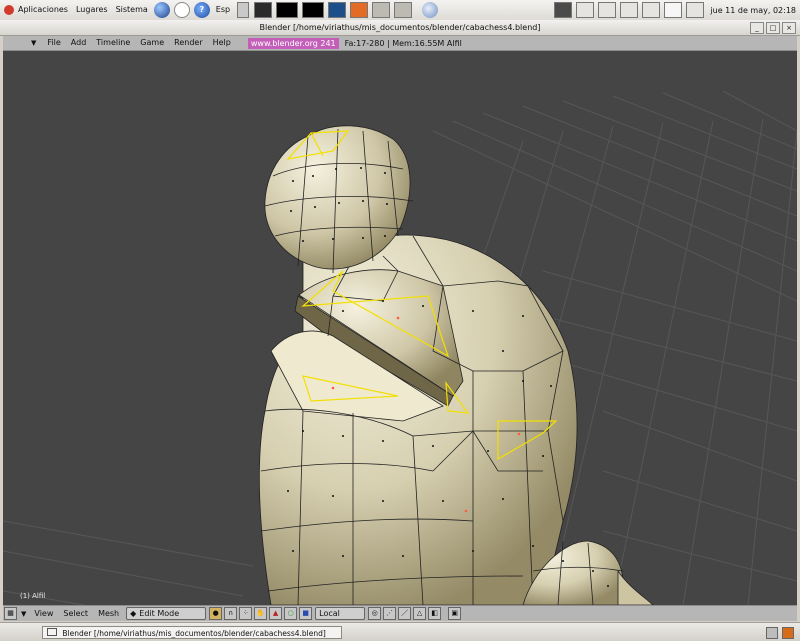 The width and height of the screenshot is (800, 641). What do you see at coordinates (201, 10) in the screenshot?
I see `help-icon: ?` at bounding box center [201, 10].